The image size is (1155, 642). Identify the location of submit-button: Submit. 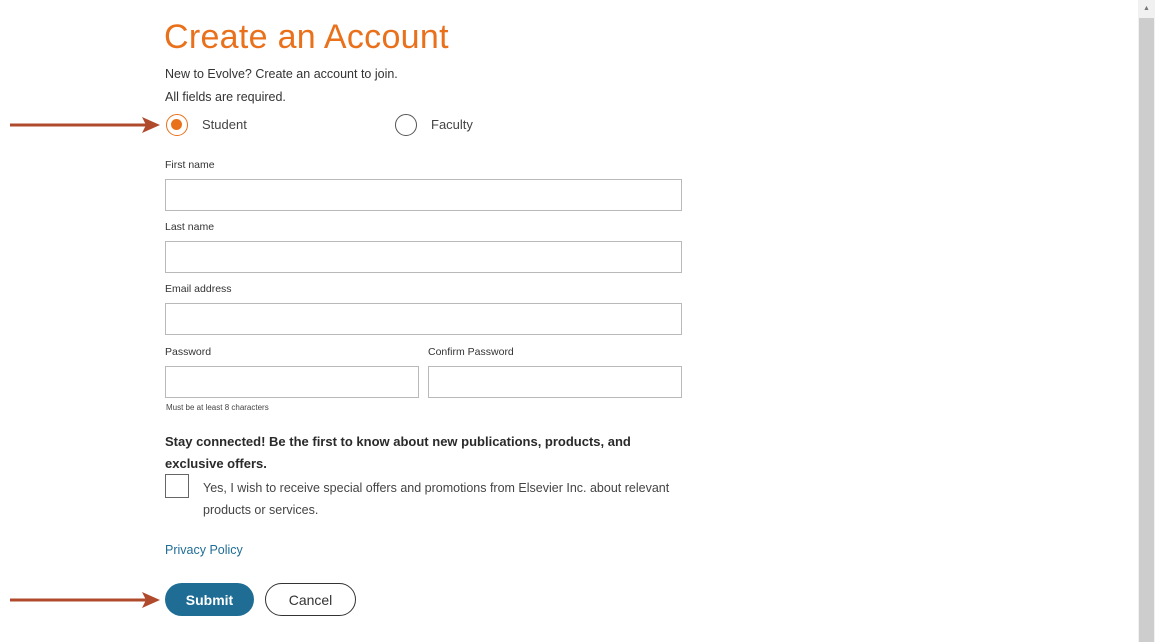
(209, 599).